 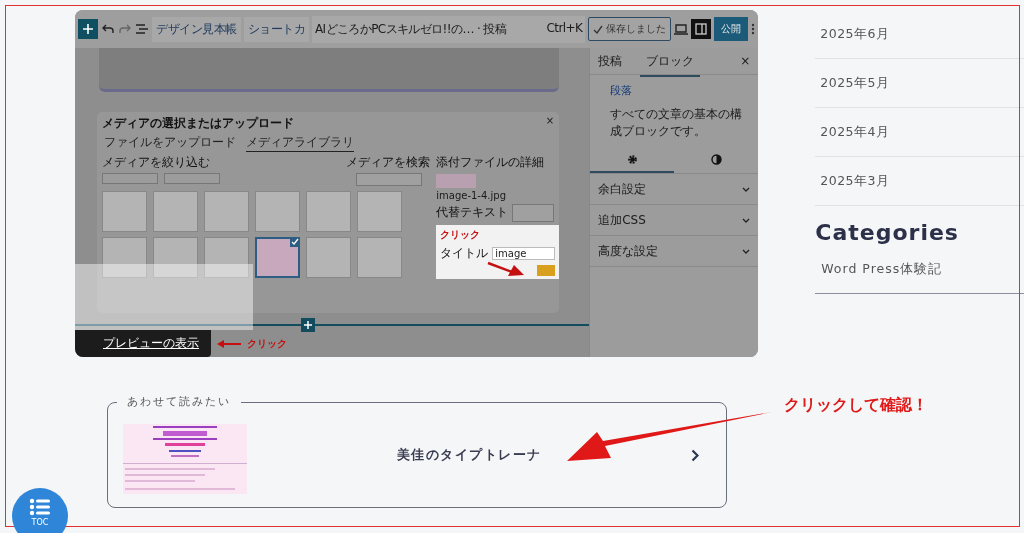 What do you see at coordinates (564, 29) in the screenshot?
I see `shortcut-key: Ctrl+K` at bounding box center [564, 29].